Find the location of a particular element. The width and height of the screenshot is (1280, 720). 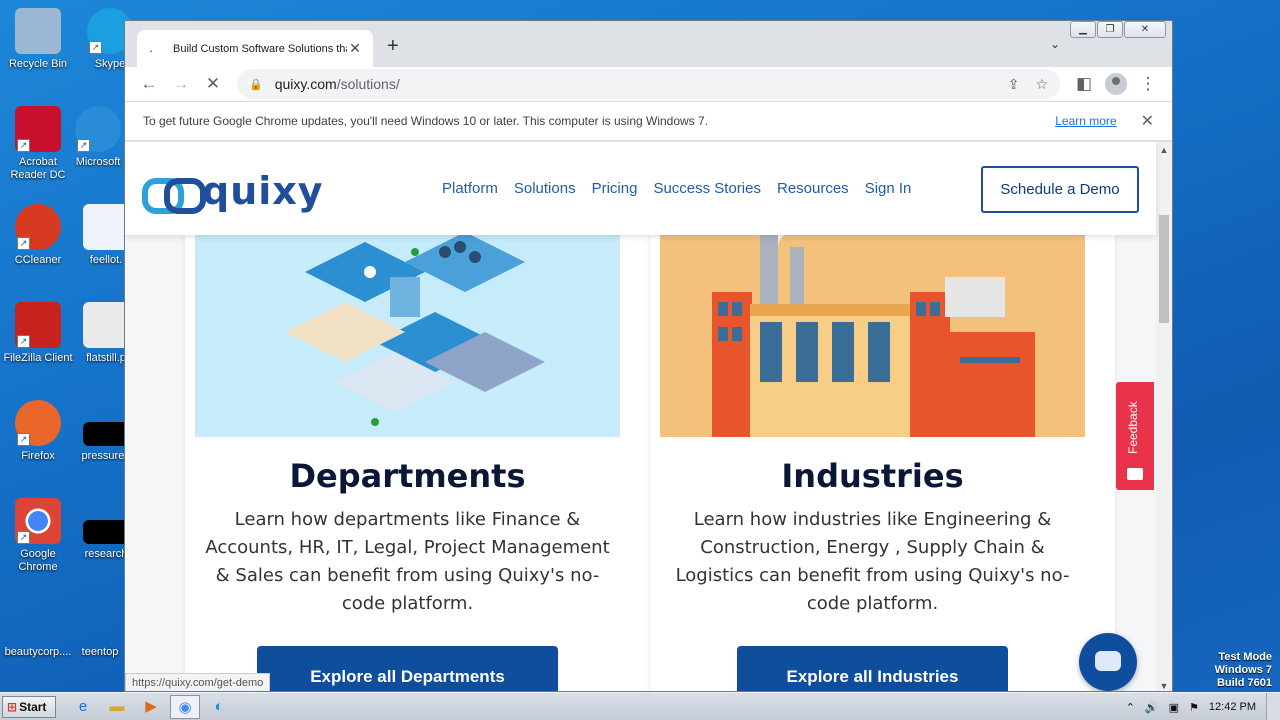

close-window-button: ✕ is located at coordinates (1145, 29).